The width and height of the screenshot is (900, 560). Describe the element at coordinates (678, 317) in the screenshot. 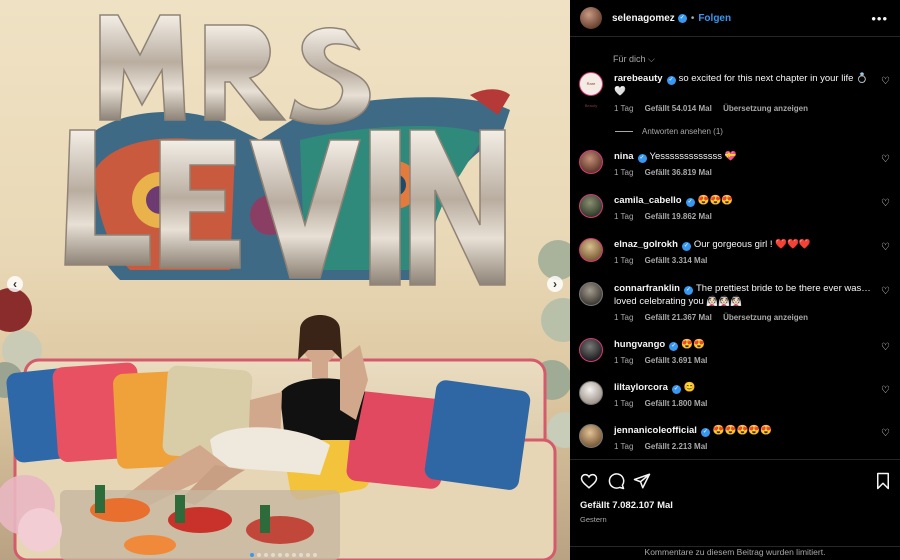

I see `comment-likes: Gefällt 21.367 Mal` at that location.